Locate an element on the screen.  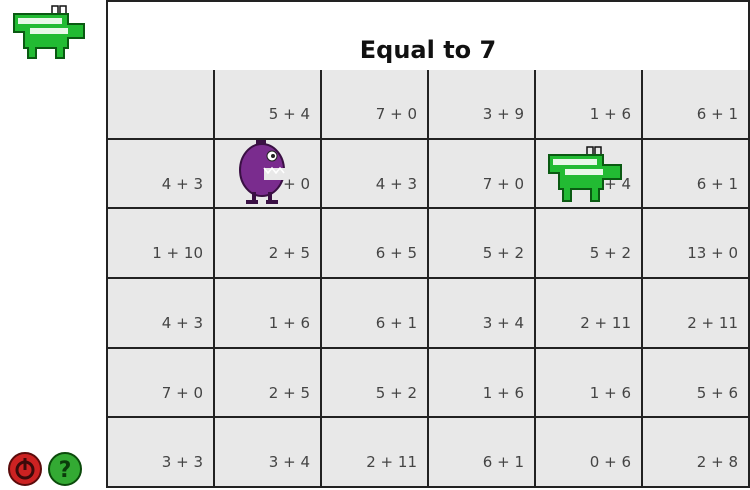
cell-expression: 2 + 8 is located at coordinates (717, 462).